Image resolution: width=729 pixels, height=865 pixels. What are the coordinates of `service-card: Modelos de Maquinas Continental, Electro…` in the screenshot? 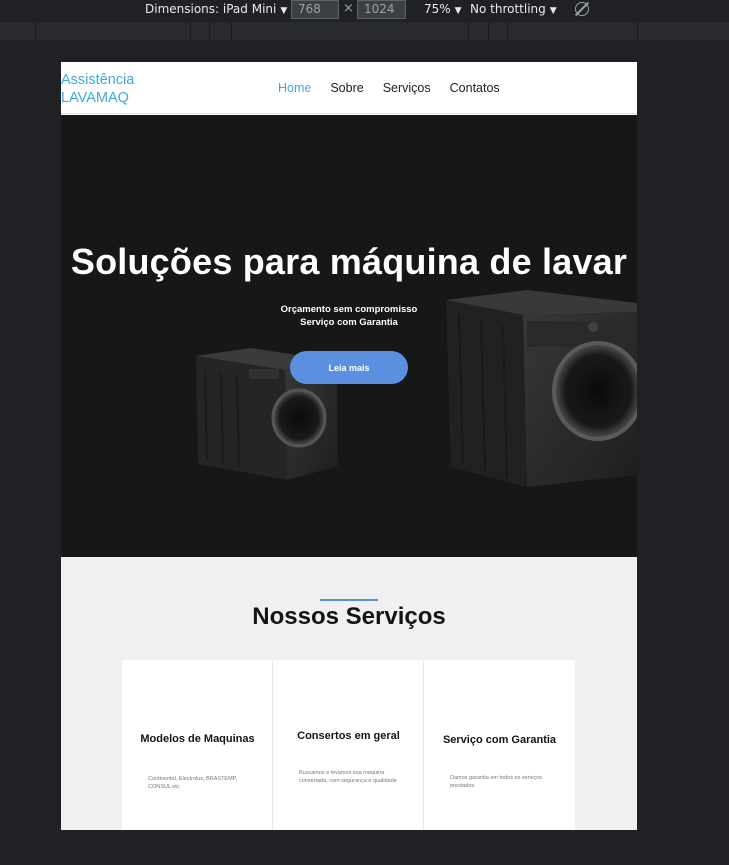 It's located at (197, 745).